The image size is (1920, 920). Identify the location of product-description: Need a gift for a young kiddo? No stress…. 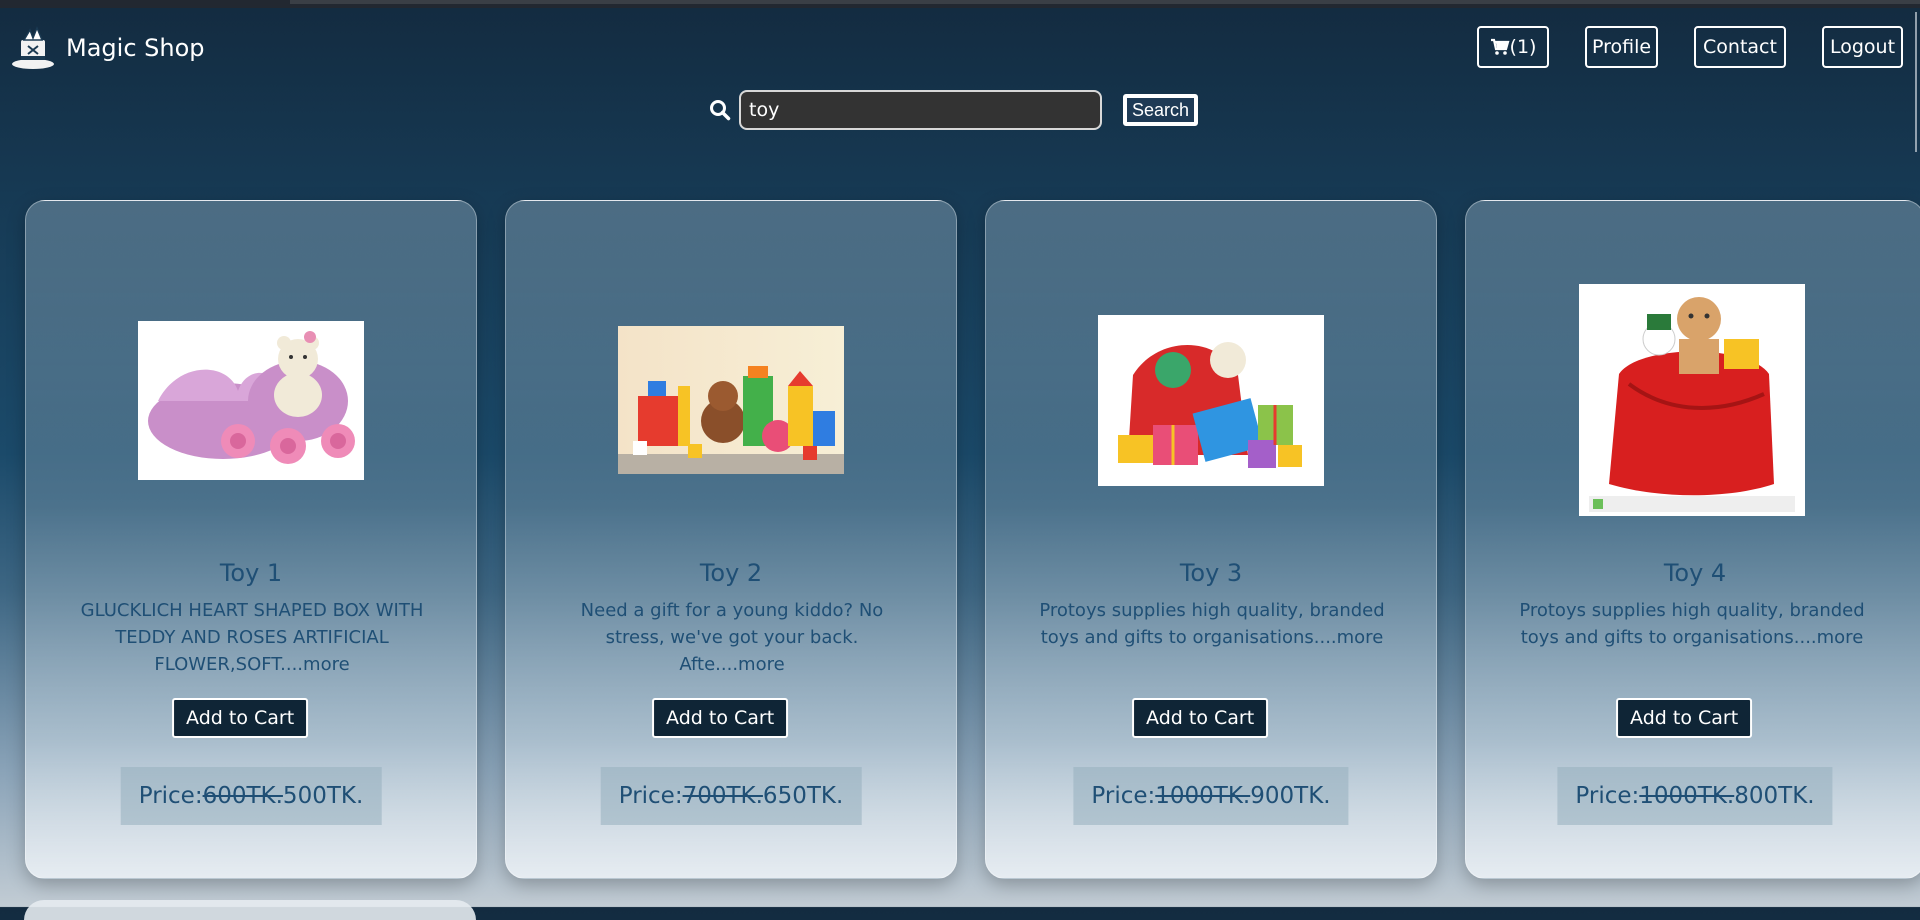
(732, 637).